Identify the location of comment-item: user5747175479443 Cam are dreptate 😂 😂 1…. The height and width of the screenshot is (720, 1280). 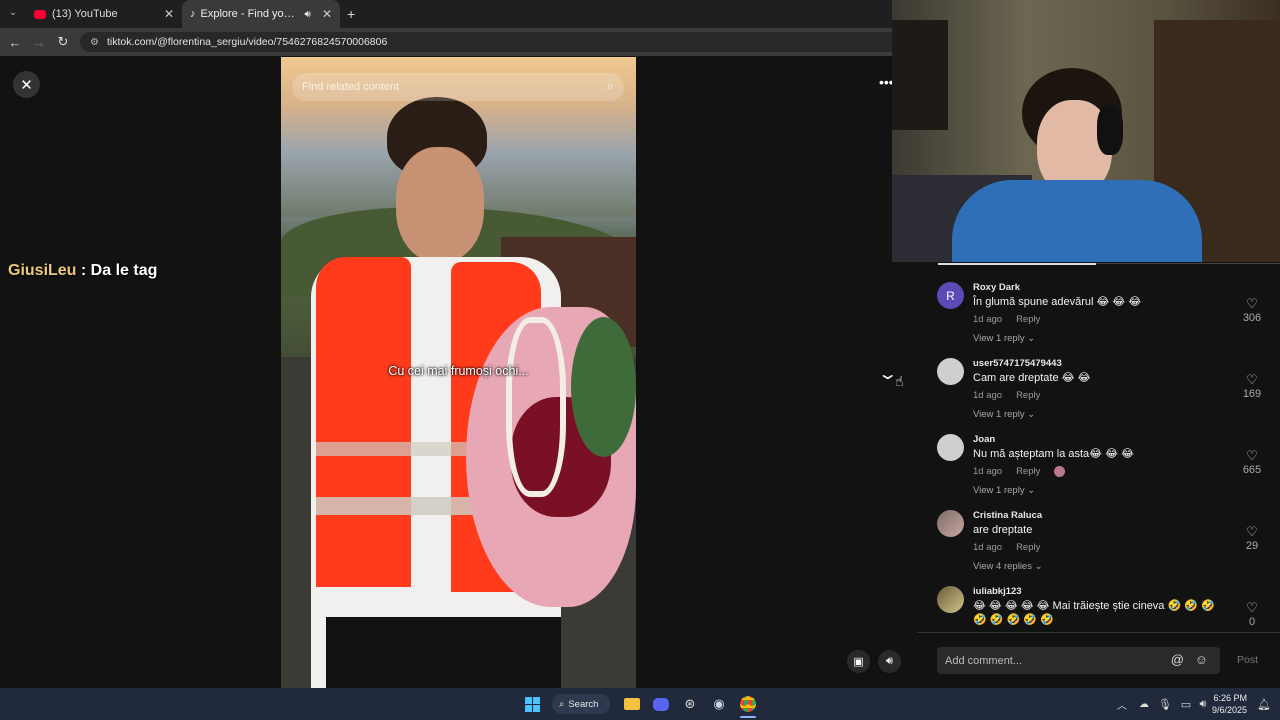
(1107, 393).